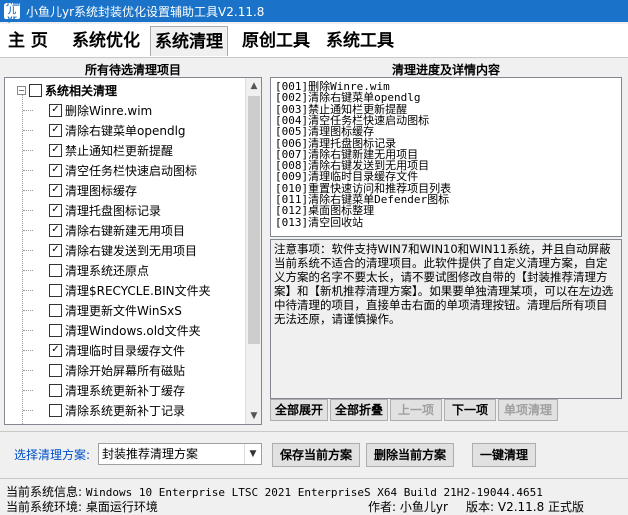  Describe the element at coordinates (125, 410) in the screenshot. I see `tree-item-label: 清除系统更新补丁记录` at that location.